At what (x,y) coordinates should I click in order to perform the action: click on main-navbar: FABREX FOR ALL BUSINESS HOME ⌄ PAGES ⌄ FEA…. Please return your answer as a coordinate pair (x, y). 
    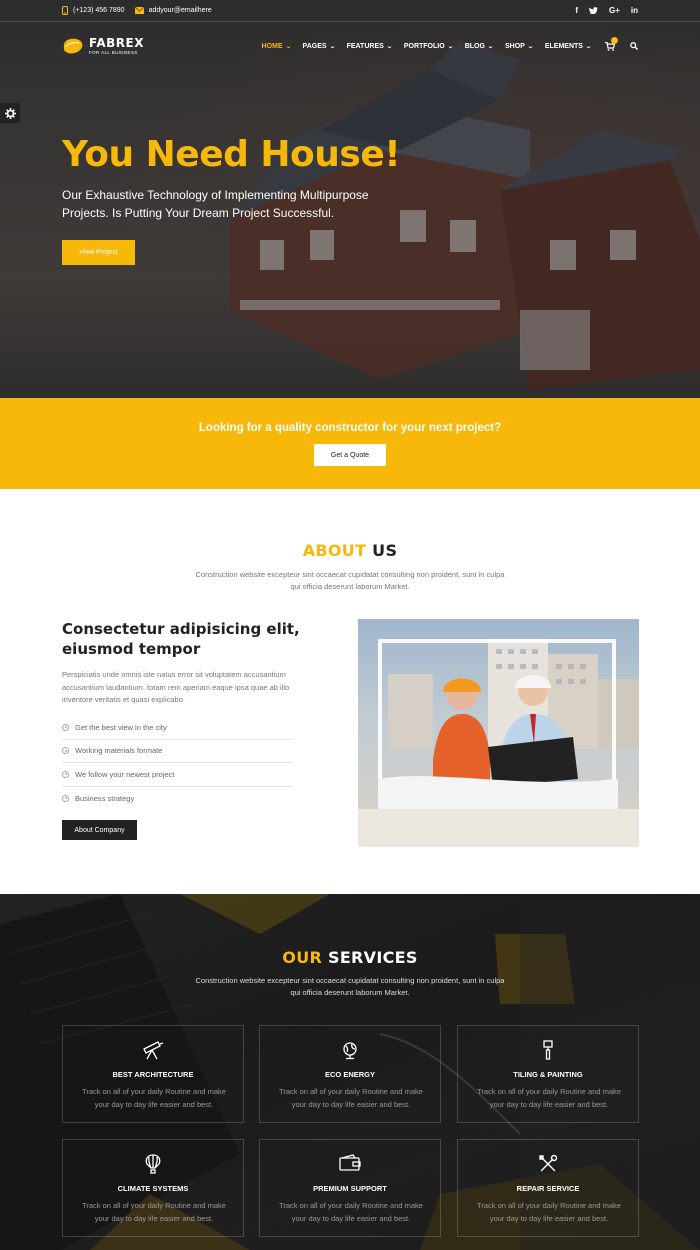
    Looking at the image, I should click on (350, 46).